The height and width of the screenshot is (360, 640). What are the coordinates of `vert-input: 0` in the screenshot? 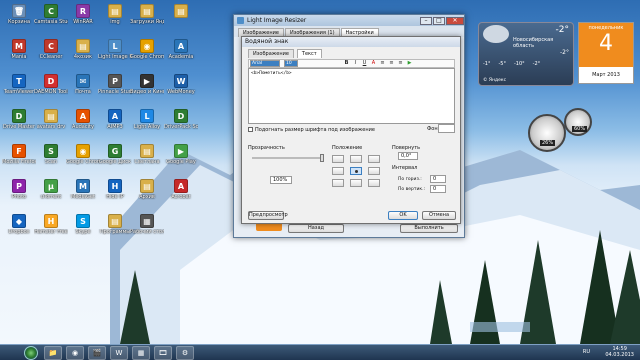 It's located at (438, 189).